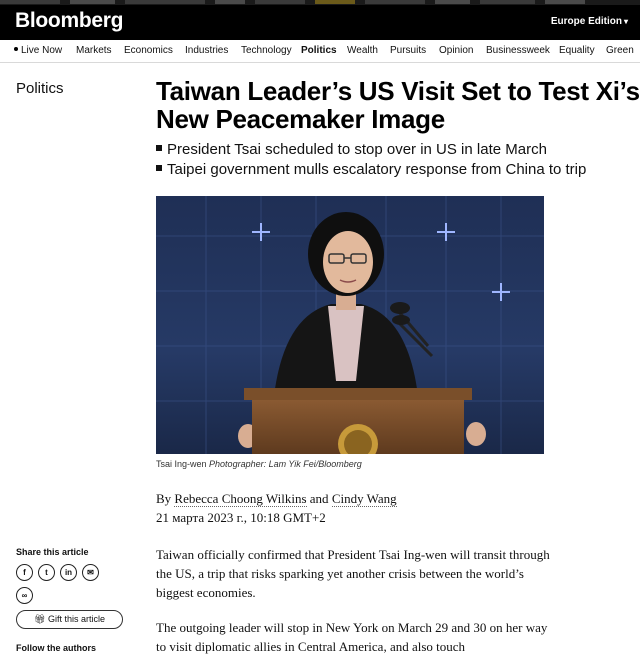 This screenshot has height=655, width=640. Describe the element at coordinates (408, 50) in the screenshot. I see `nav-item-pursuits: Pursuits` at that location.